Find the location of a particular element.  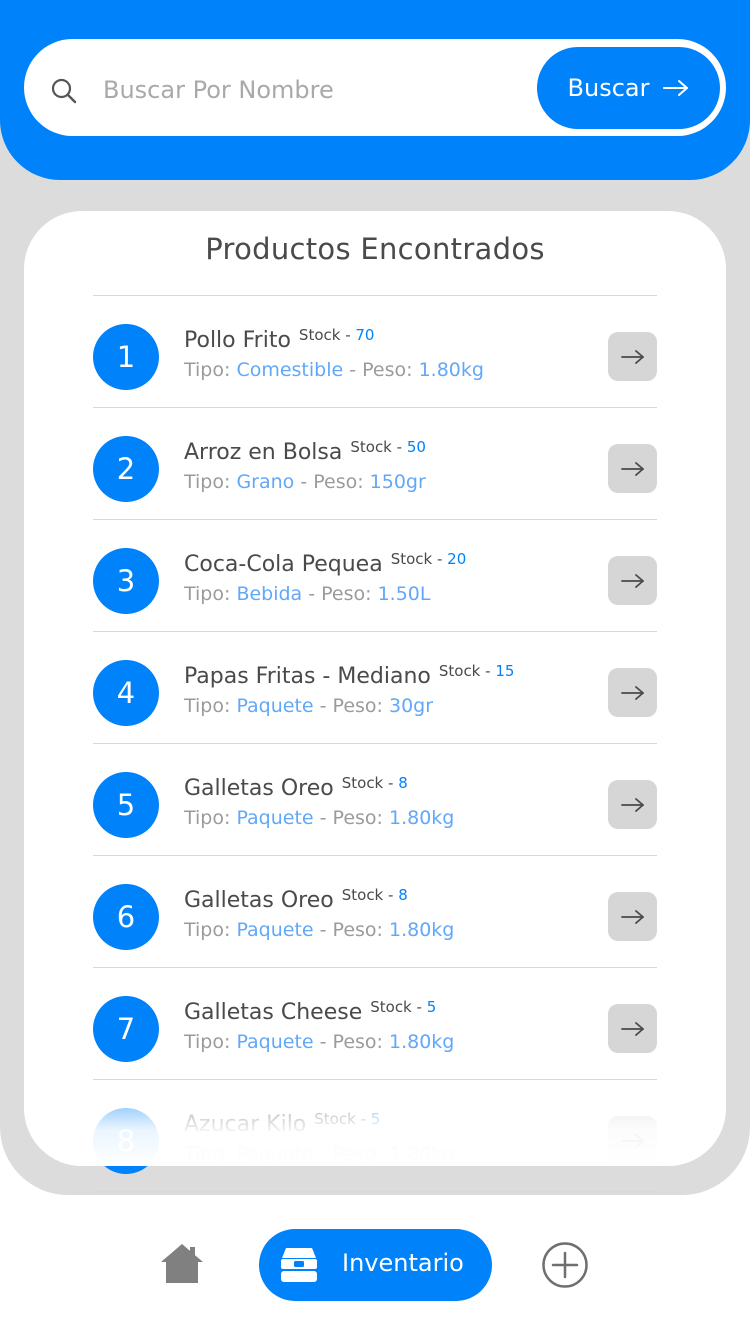

product-details: Tipo: Bebida - Peso: 1.50L is located at coordinates (307, 594).